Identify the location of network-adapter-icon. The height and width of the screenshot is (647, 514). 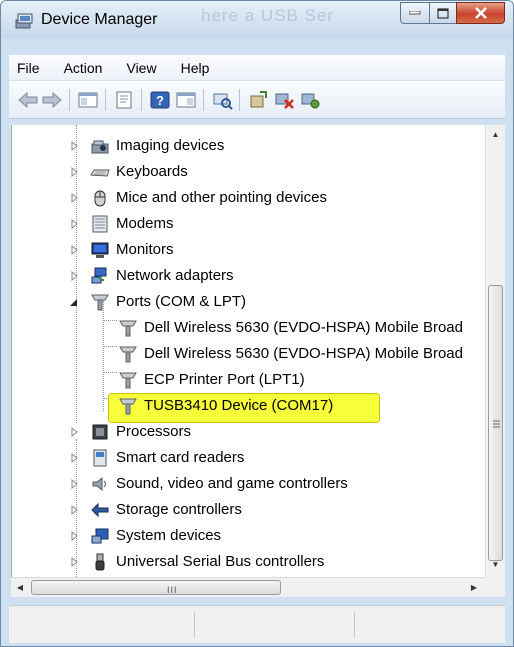
(99, 275).